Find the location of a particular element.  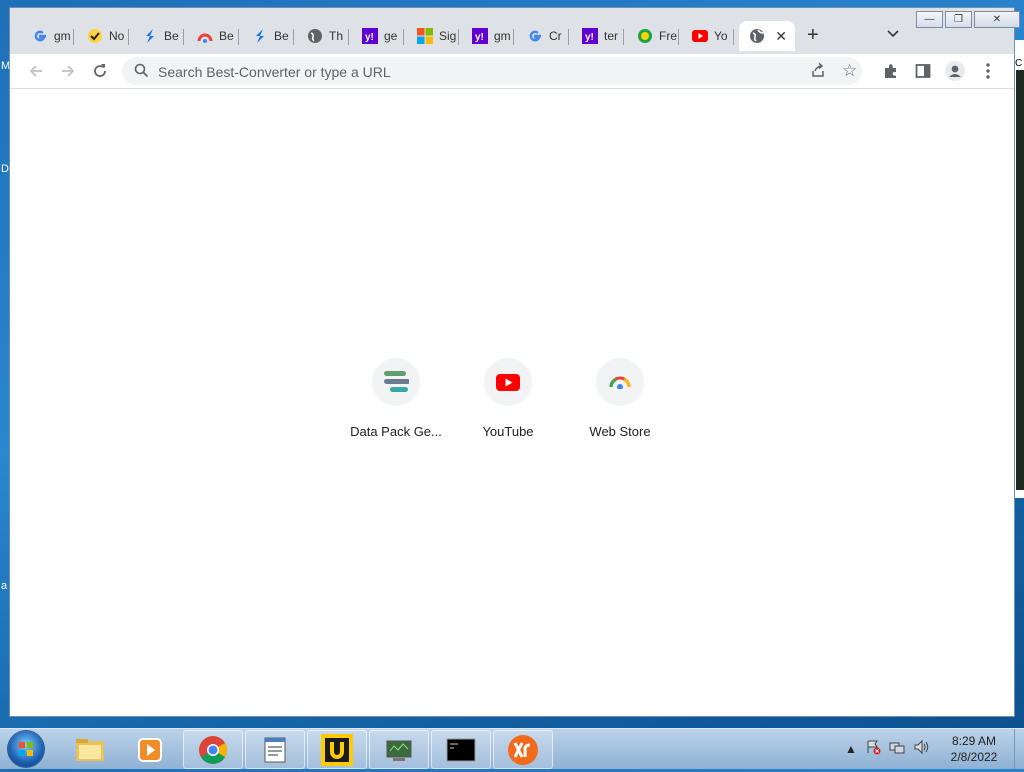

taskbar: ▲ 8:29 AM 2/8/2022 is located at coordinates (512, 748).